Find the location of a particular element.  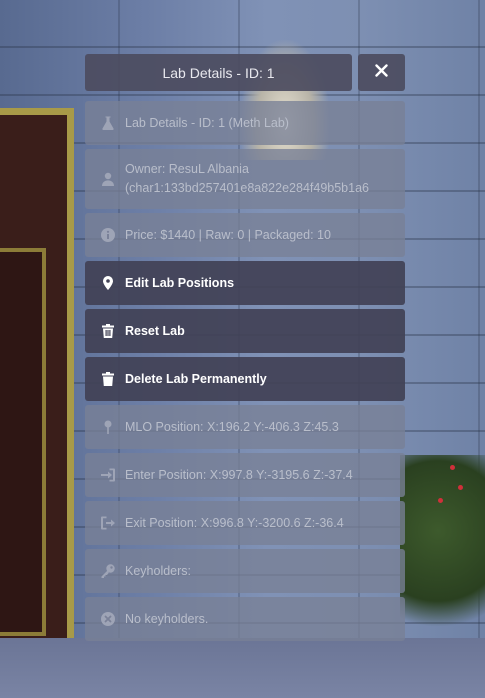

menu-item-mlo-position: MLO Position: X:196.2 Y:-406.3 Z:45.3 is located at coordinates (245, 427).